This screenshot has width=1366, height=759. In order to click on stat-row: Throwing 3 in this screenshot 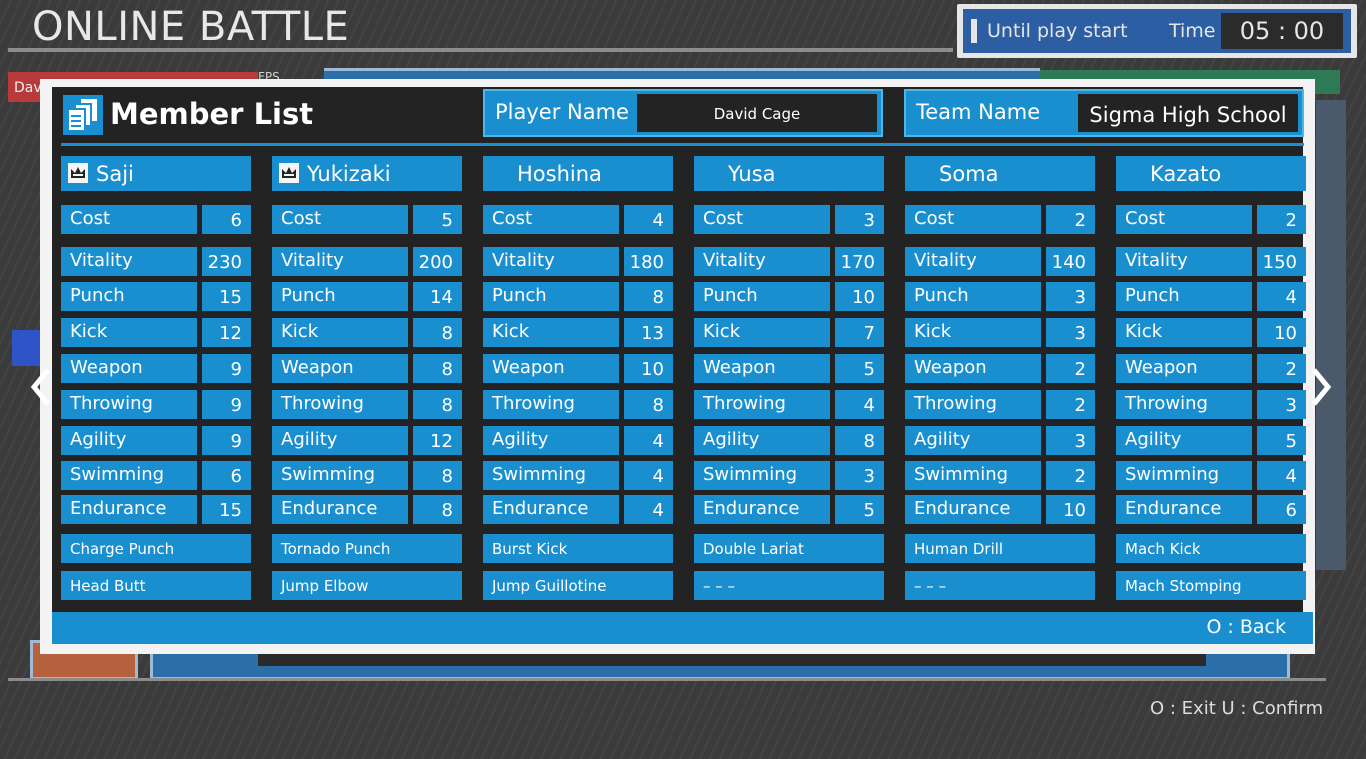, I will do `click(1211, 404)`.